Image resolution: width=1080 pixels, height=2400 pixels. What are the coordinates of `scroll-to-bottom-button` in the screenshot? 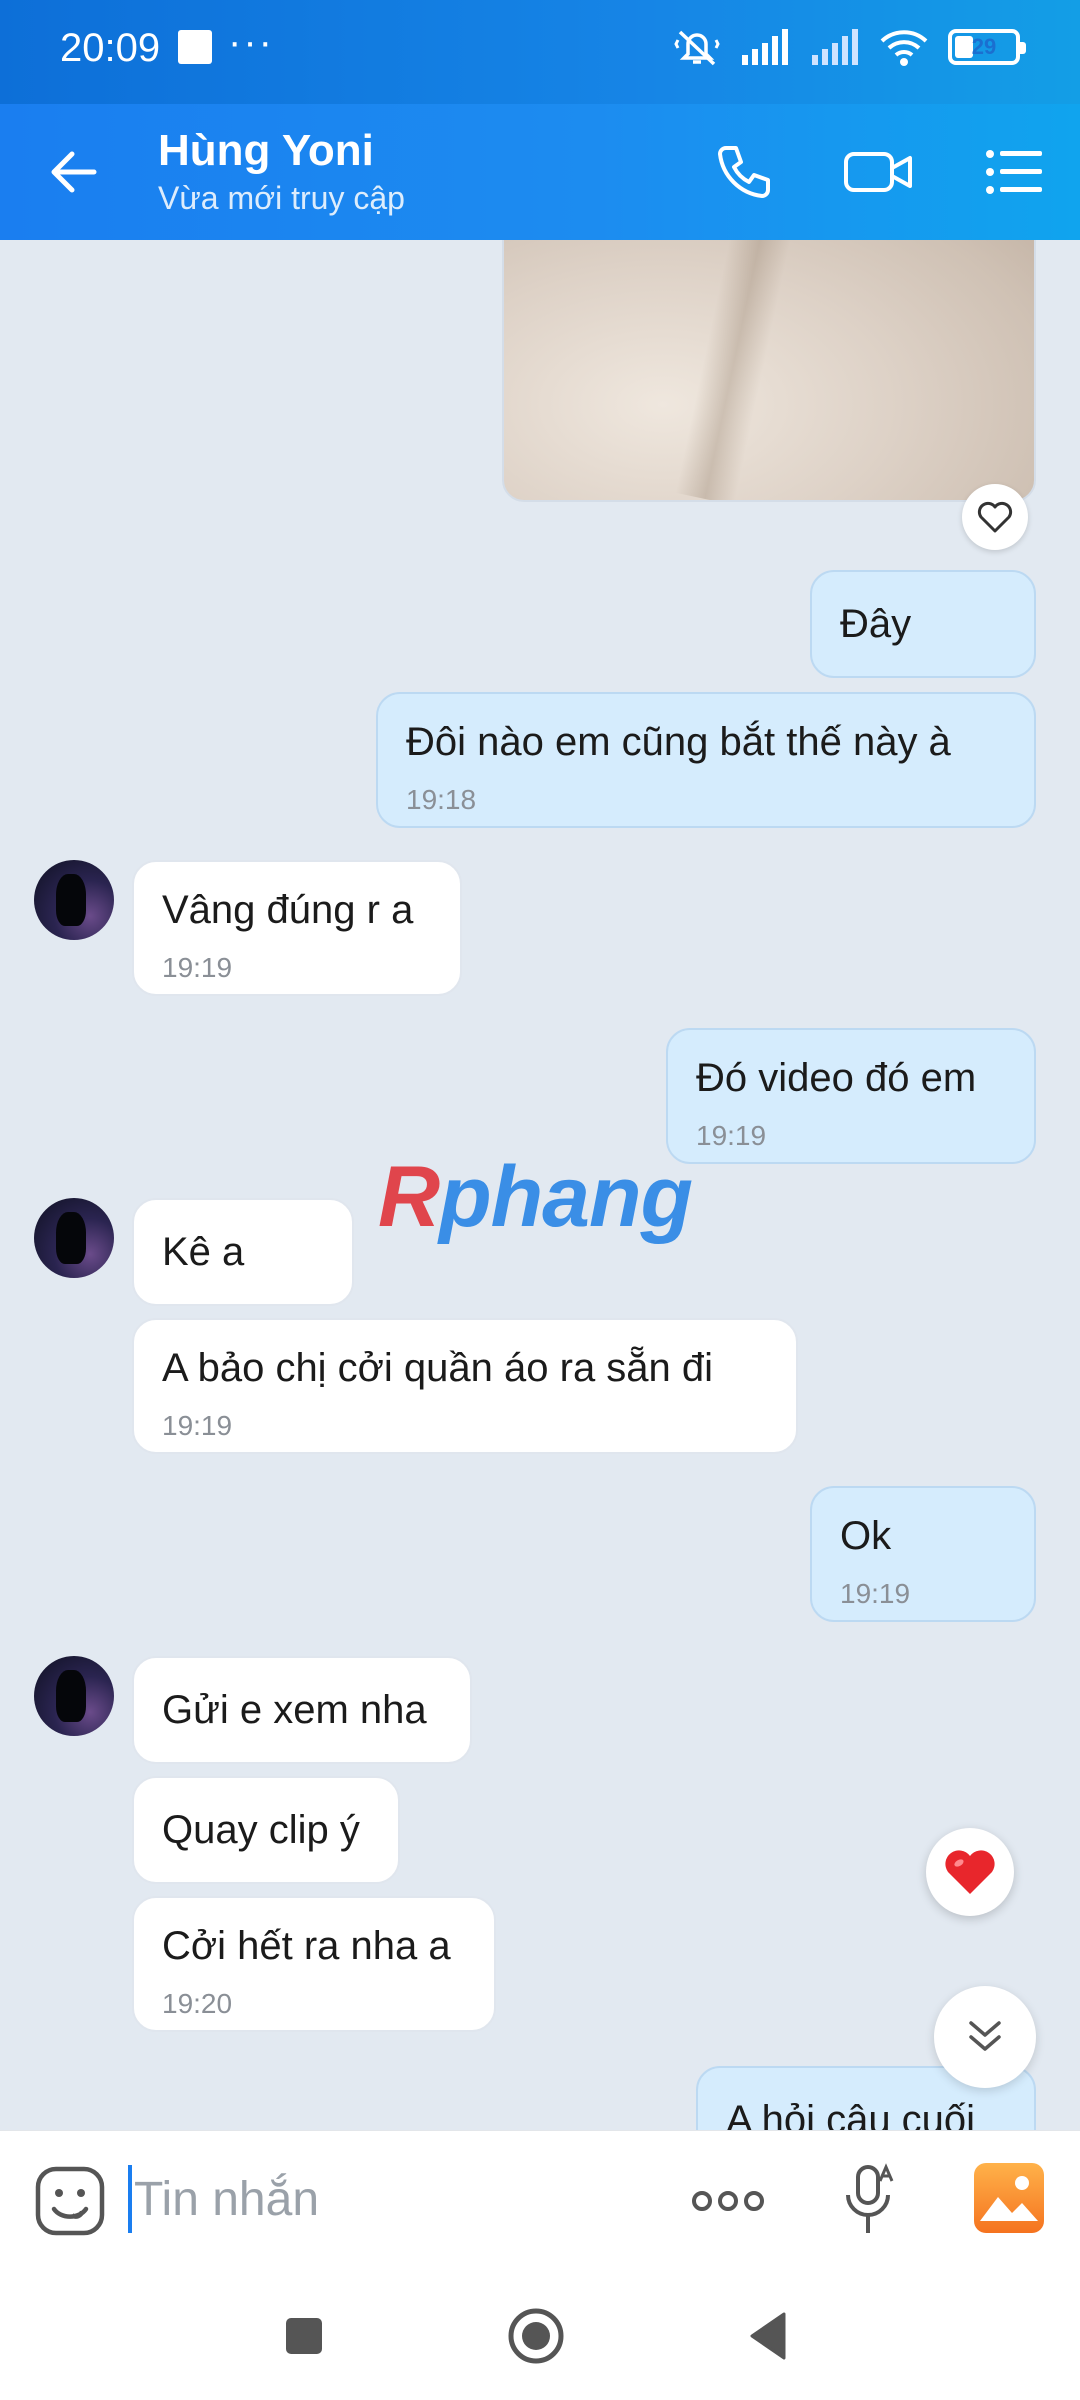 It's located at (985, 2037).